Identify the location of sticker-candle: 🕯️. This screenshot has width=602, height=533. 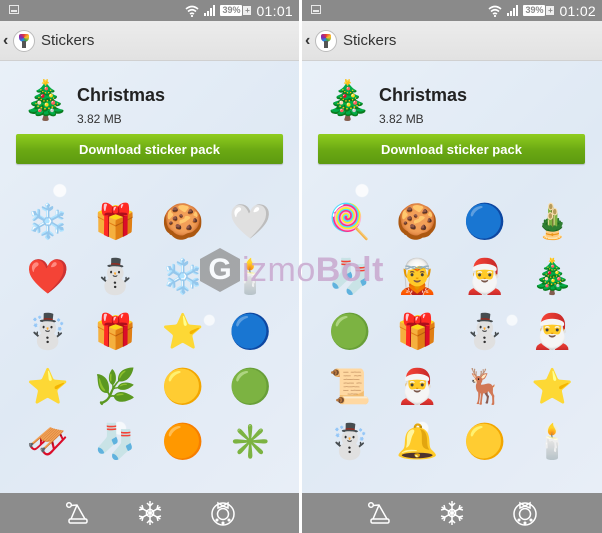
(553, 441).